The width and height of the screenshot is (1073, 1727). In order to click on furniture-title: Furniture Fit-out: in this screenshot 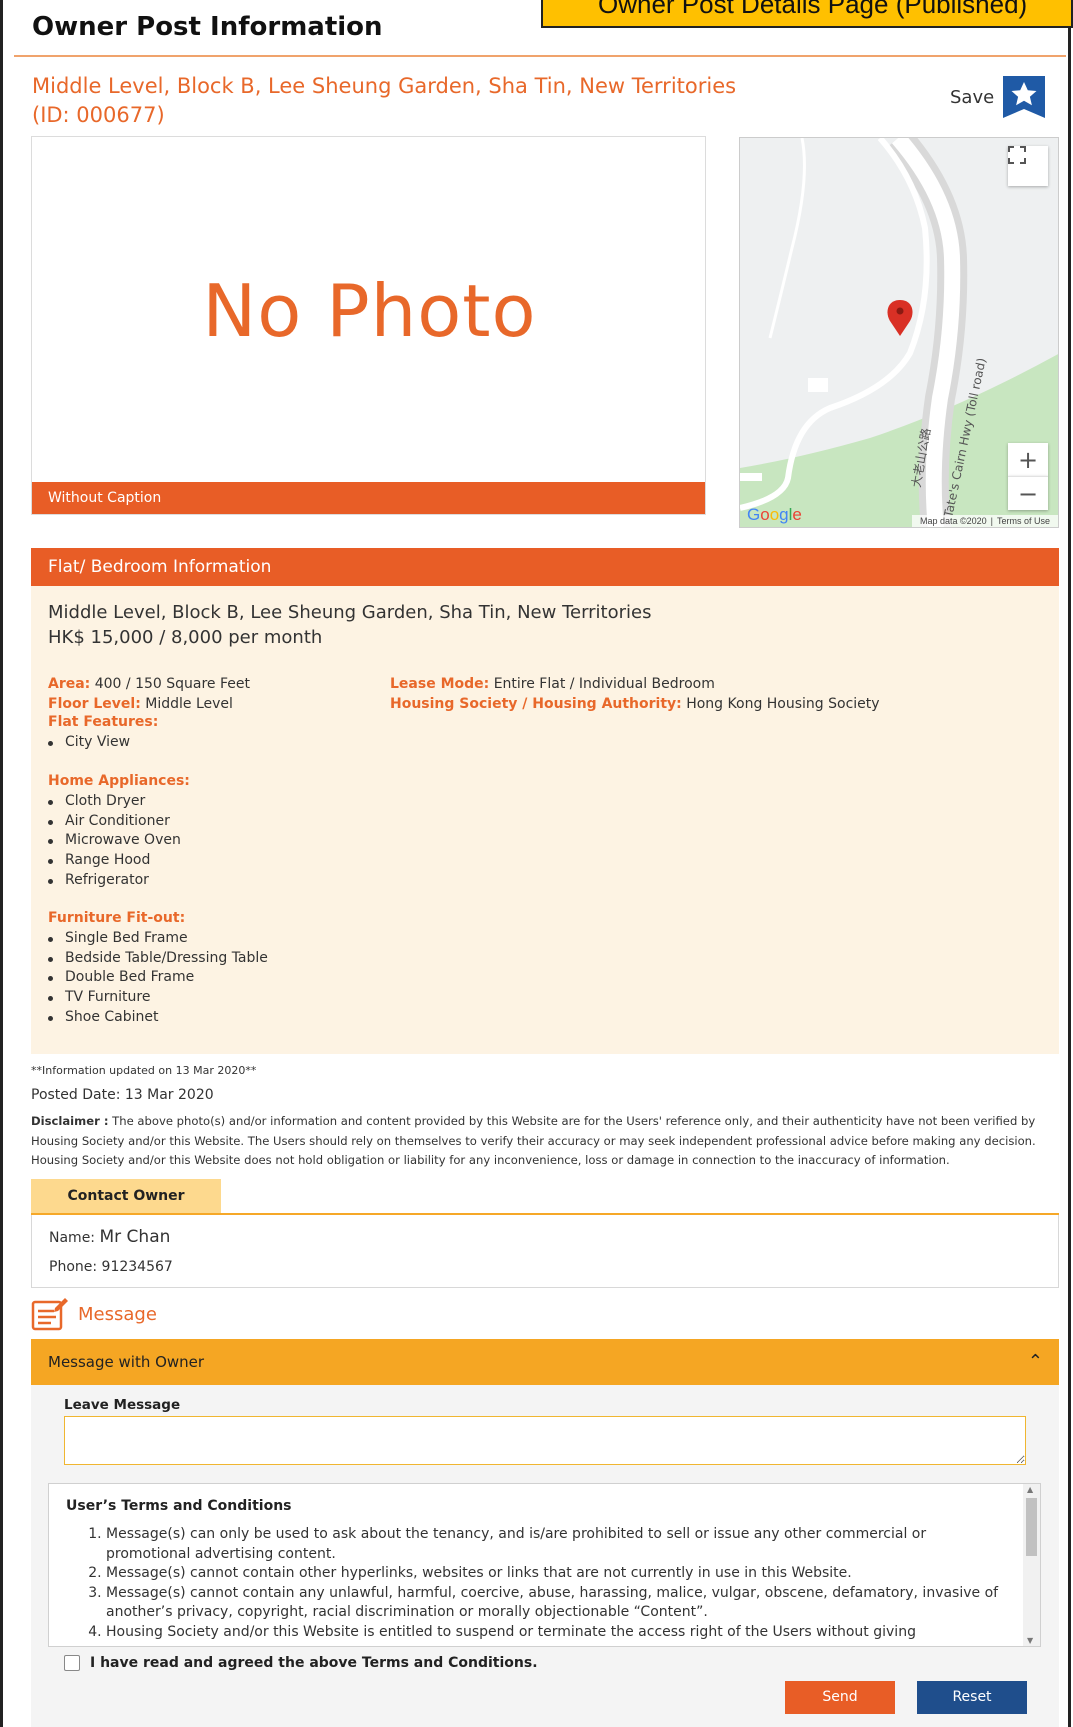, I will do `click(117, 918)`.